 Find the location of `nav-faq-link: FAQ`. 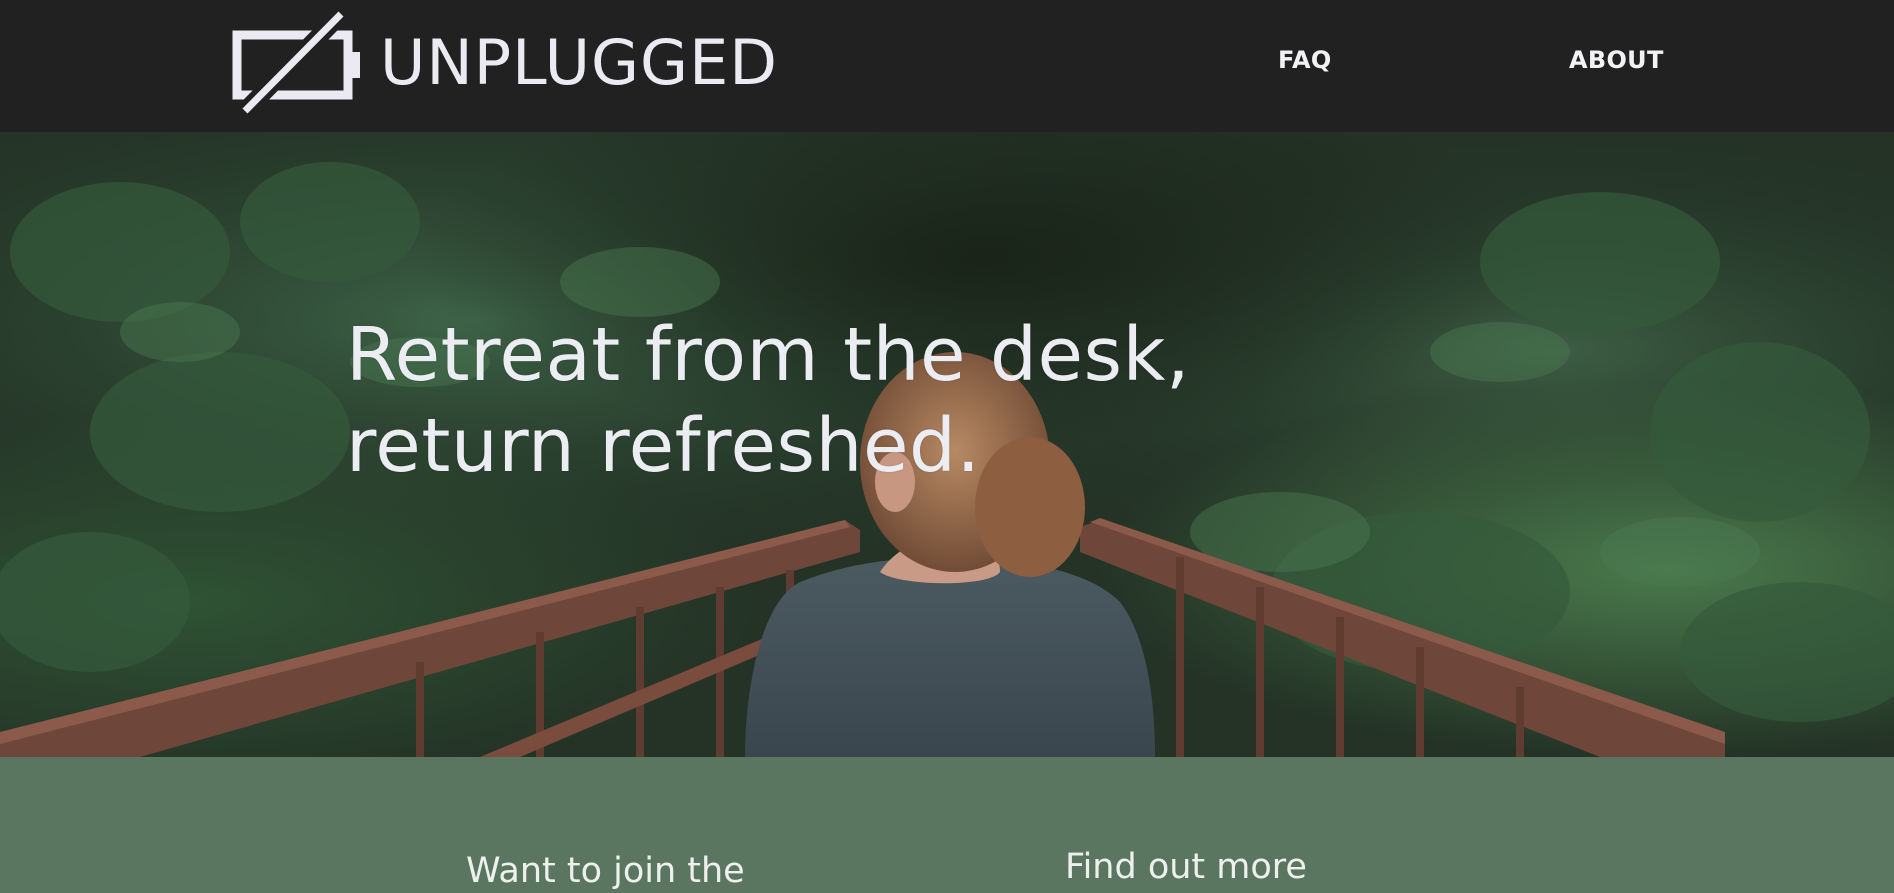

nav-faq-link: FAQ is located at coordinates (1305, 60).